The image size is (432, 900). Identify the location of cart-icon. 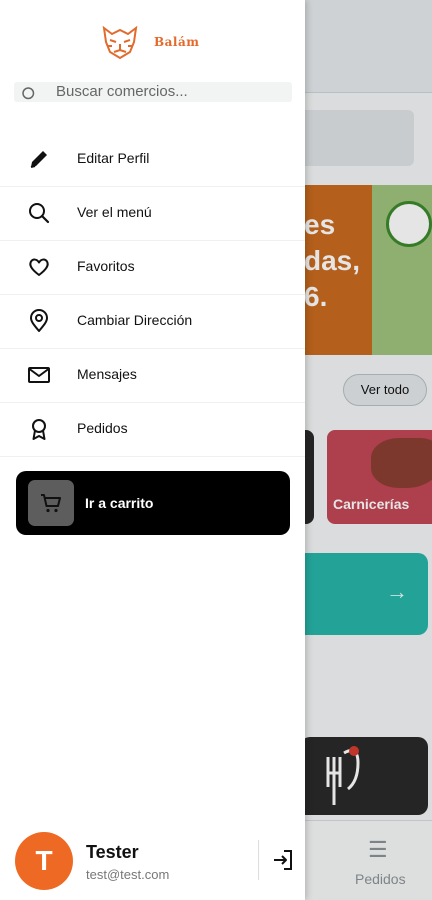
(51, 503).